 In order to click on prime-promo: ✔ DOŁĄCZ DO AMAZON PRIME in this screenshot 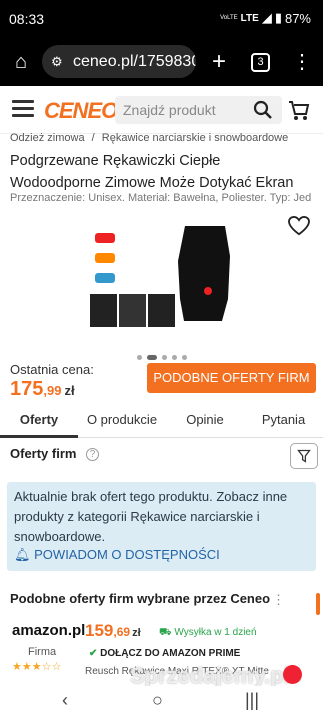, I will do `click(164, 653)`.